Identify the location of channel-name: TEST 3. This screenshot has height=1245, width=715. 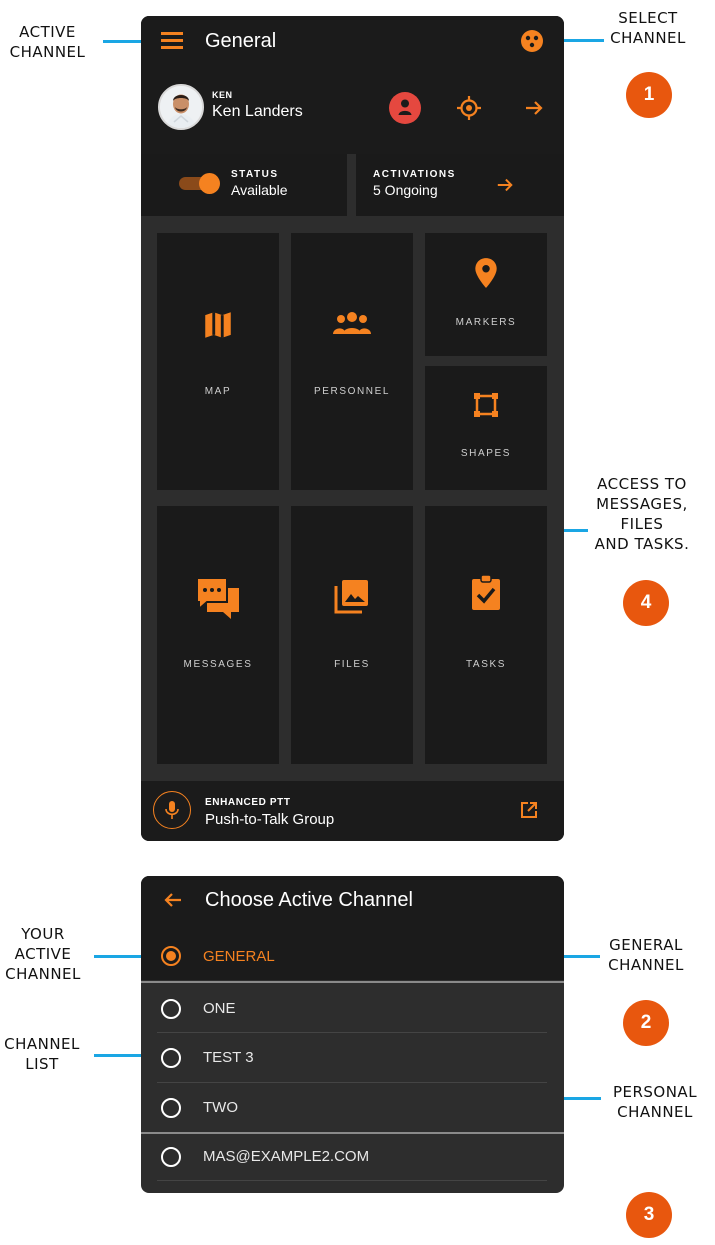
(228, 1057).